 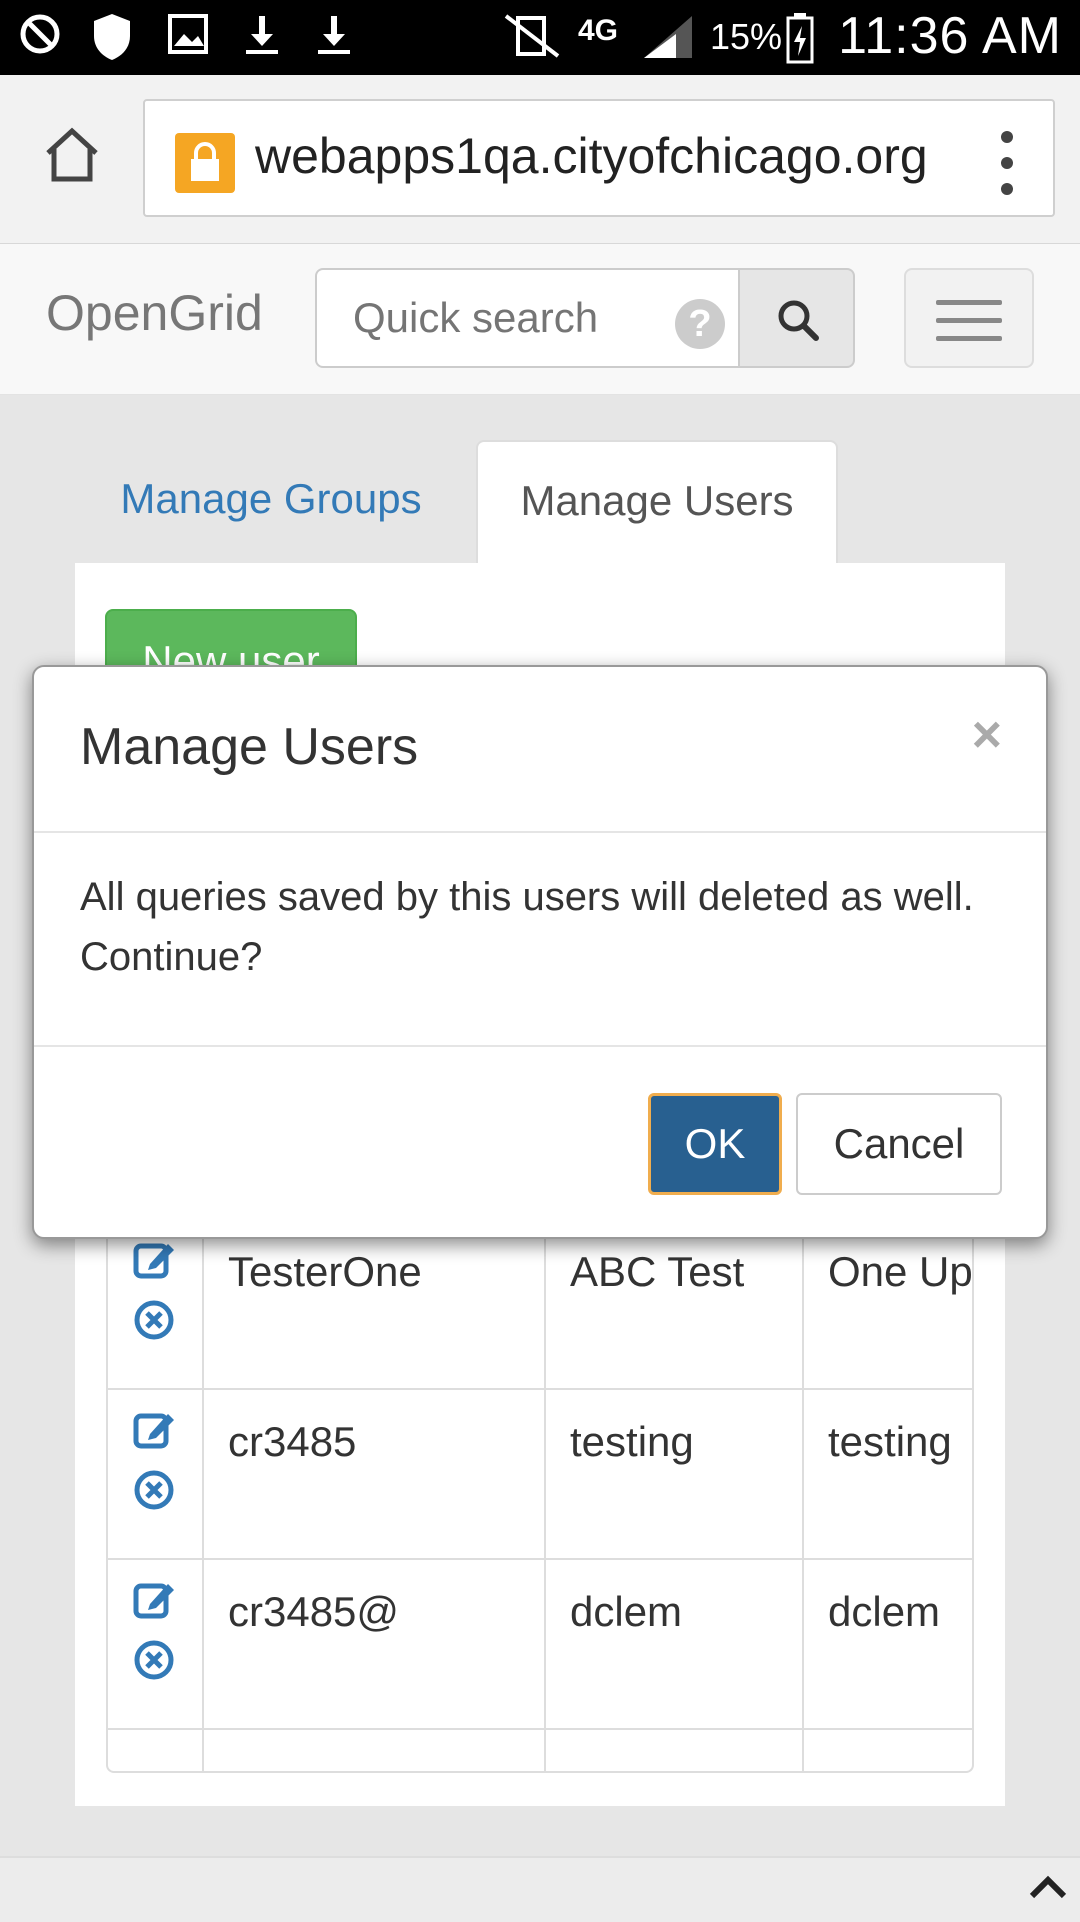 What do you see at coordinates (40, 34) in the screenshot?
I see `do-not-disturb-icon` at bounding box center [40, 34].